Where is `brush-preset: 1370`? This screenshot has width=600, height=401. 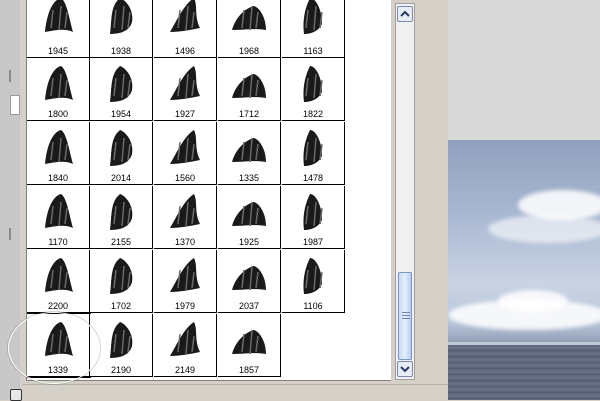
brush-preset: 1370 is located at coordinates (185, 217).